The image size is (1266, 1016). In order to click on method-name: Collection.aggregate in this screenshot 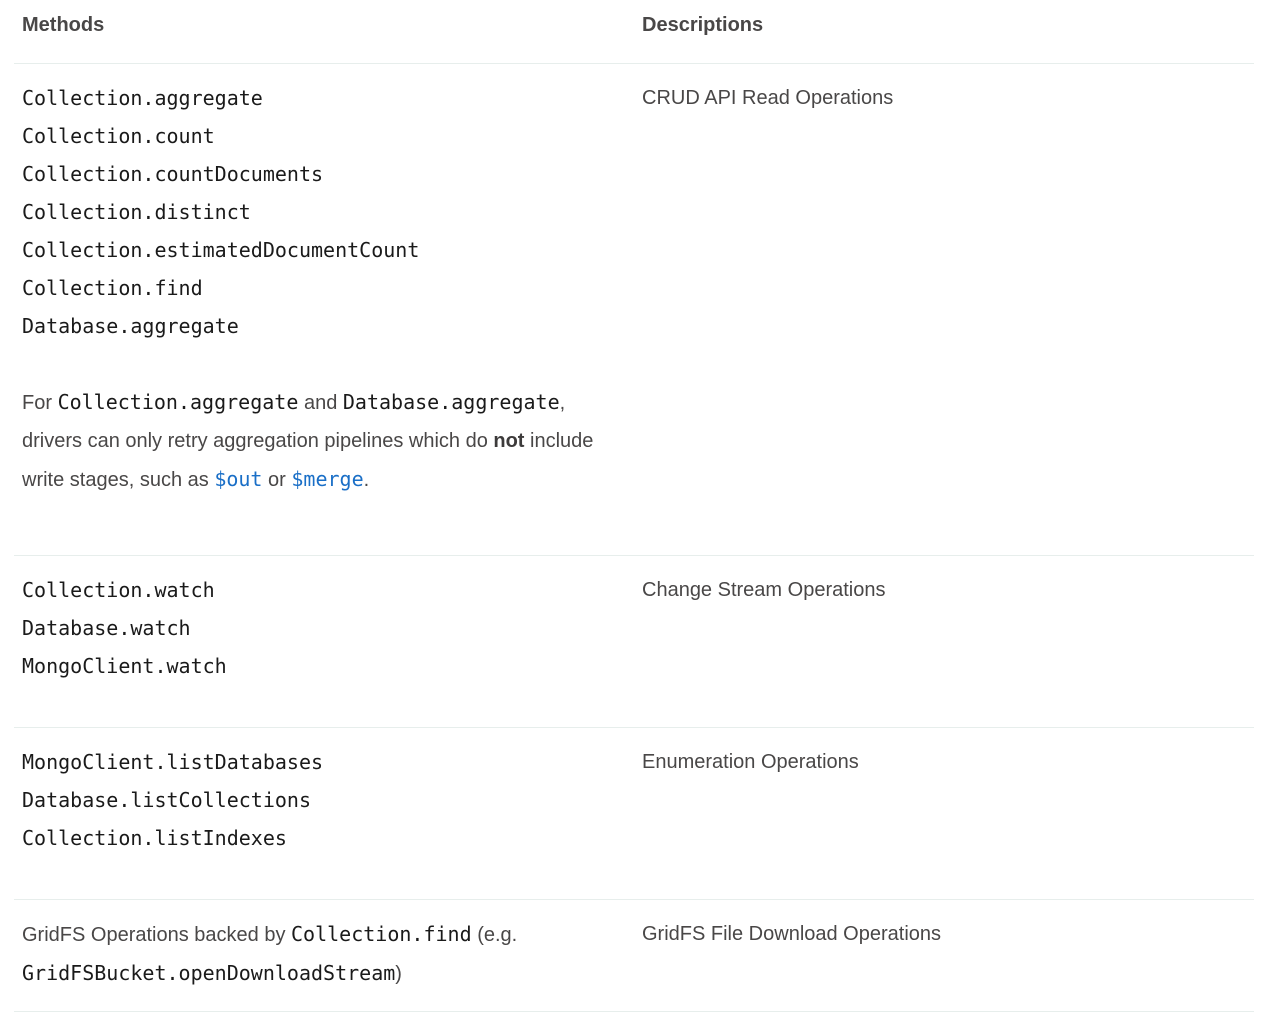, I will do `click(142, 98)`.